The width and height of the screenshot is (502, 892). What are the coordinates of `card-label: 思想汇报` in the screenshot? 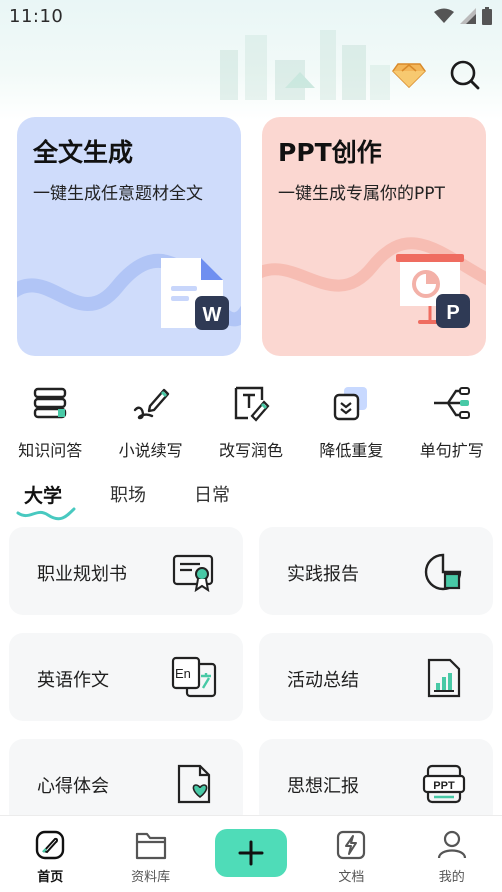 It's located at (323, 786).